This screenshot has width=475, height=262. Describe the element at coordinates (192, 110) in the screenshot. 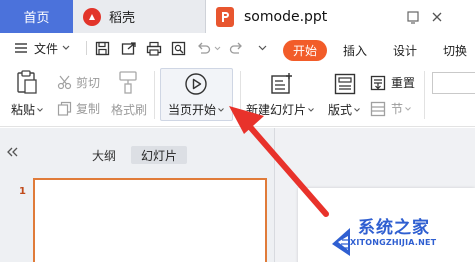

I see `play-from-current-label: 当页开始` at that location.